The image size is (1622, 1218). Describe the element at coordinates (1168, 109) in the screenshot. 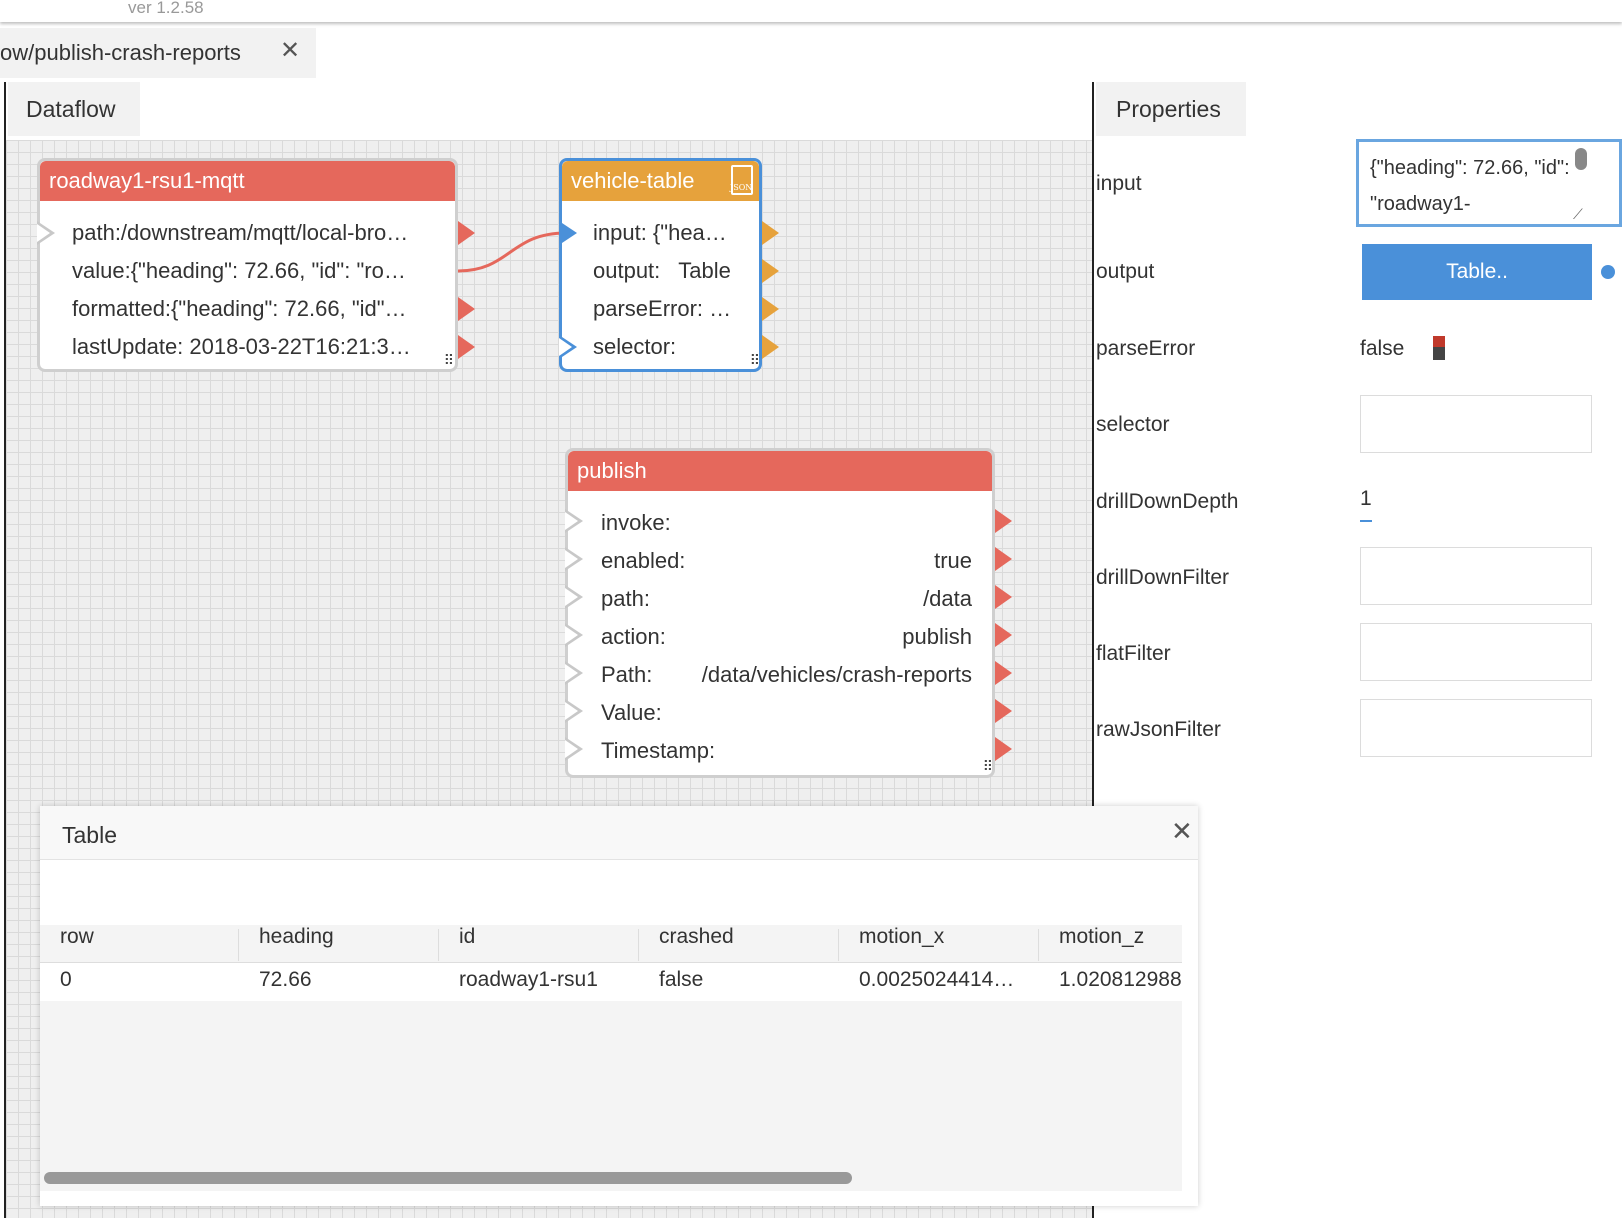

I see `tab-properties-label: Properties` at that location.